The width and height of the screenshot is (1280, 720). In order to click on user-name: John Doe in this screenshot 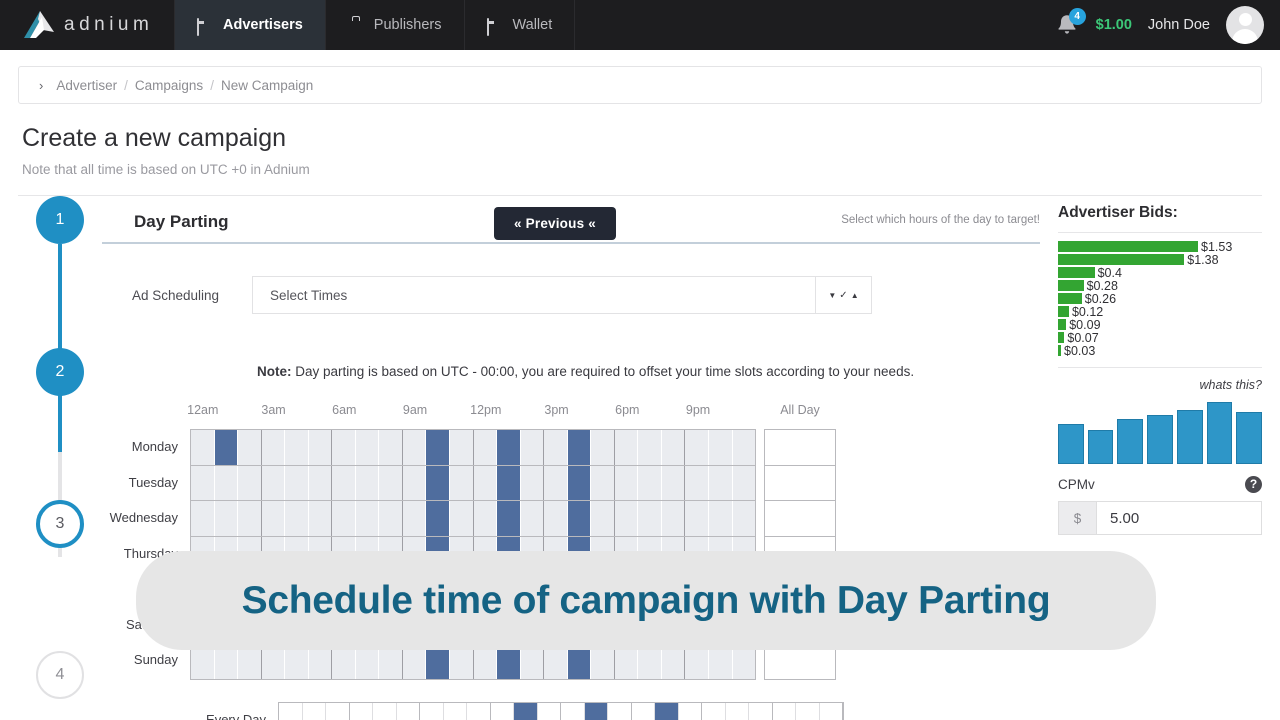, I will do `click(1179, 25)`.